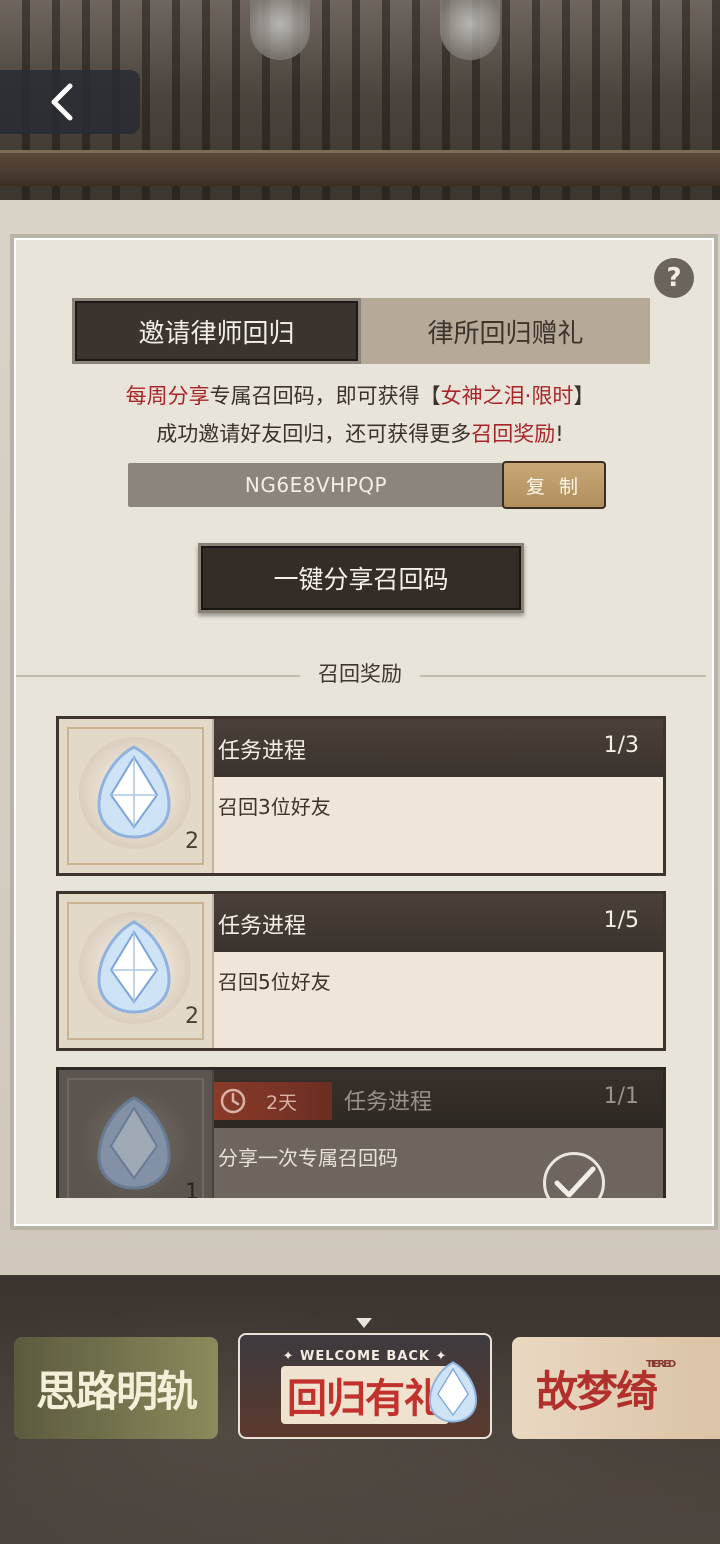 This screenshot has width=720, height=1544. I want to click on selected-indicator-icon, so click(364, 1323).